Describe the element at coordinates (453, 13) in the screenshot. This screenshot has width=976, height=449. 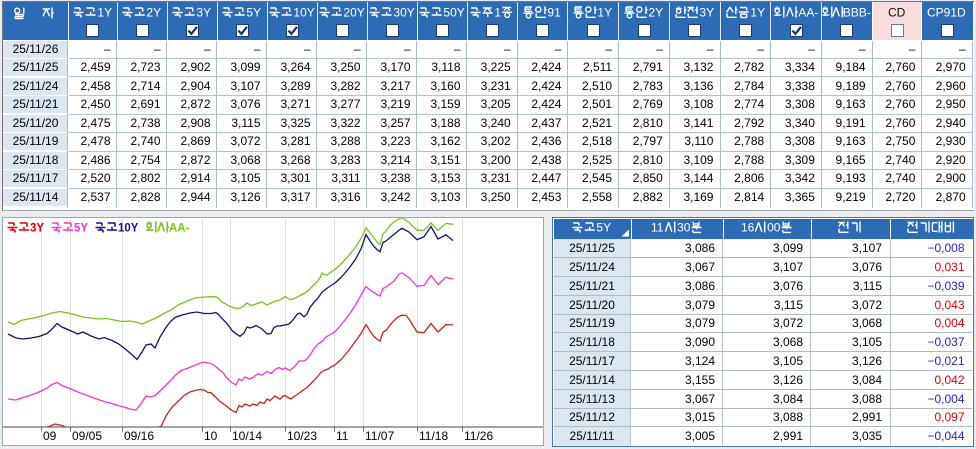
I see `svg-text: 50Y` at that location.